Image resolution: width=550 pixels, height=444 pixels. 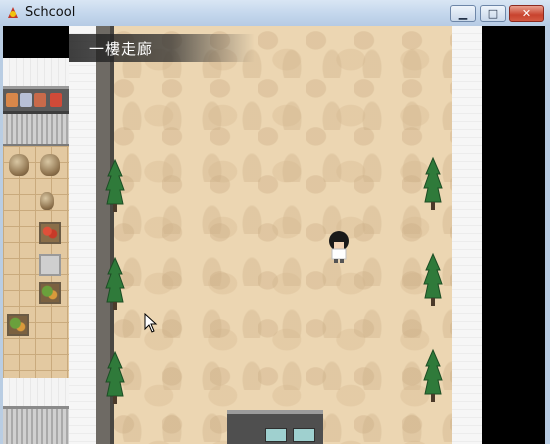 I want to click on close-button: ✕, so click(x=526, y=13).